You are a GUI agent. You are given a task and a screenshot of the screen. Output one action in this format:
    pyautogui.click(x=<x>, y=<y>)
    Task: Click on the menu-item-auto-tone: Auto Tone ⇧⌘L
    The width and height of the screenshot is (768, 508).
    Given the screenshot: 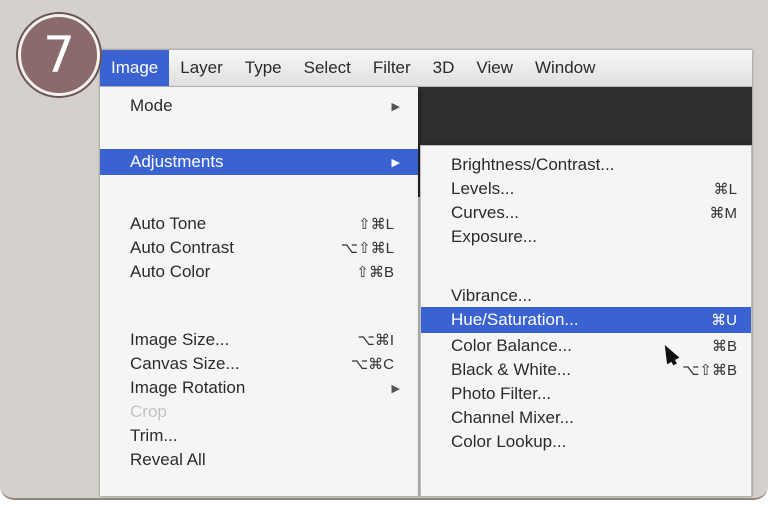 What is the action you would take?
    pyautogui.click(x=259, y=224)
    